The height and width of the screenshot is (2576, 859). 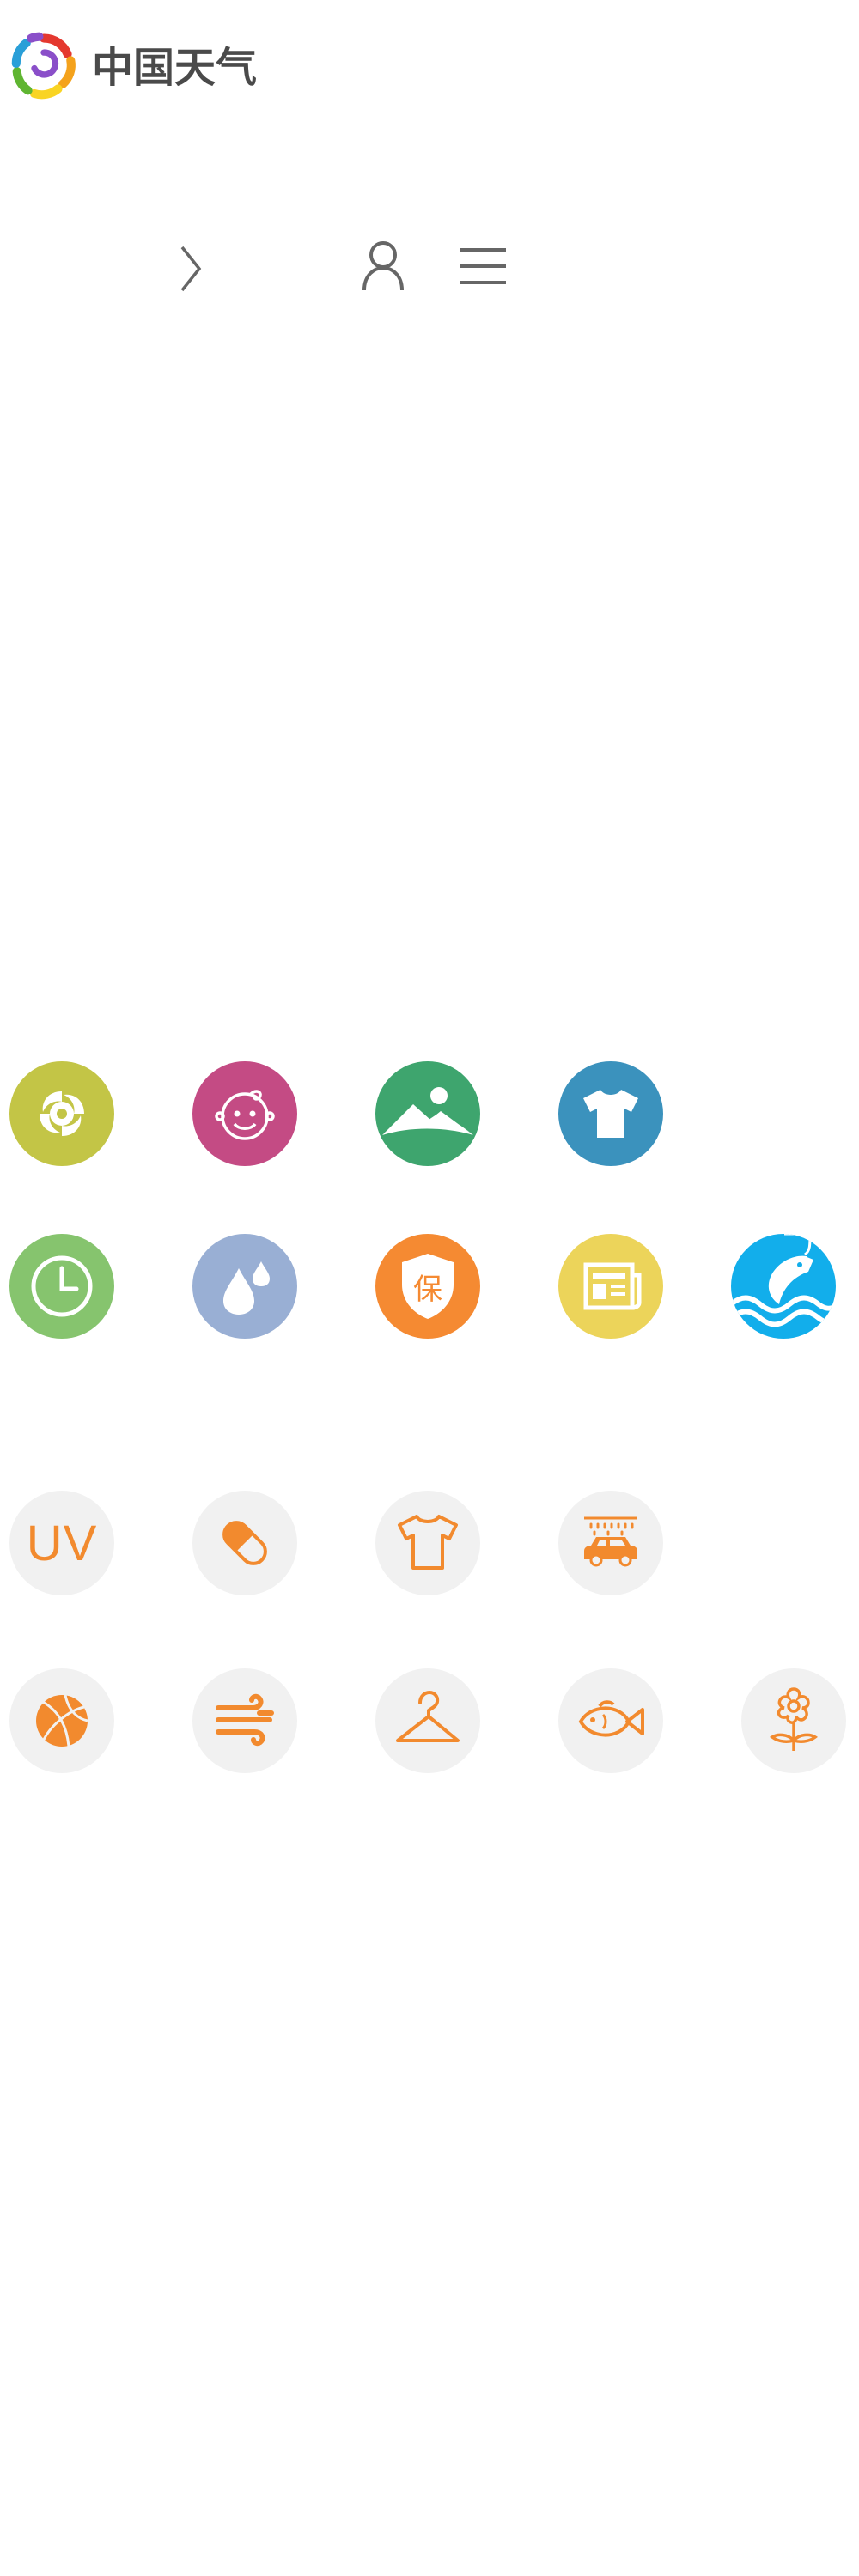 I want to click on tshirt-icon, so click(x=610, y=1114).